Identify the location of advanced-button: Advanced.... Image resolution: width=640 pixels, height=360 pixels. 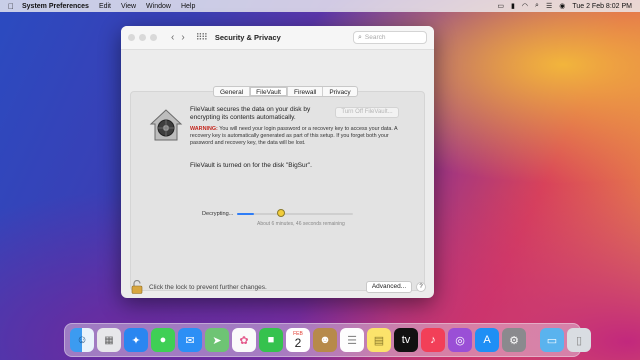
(389, 287).